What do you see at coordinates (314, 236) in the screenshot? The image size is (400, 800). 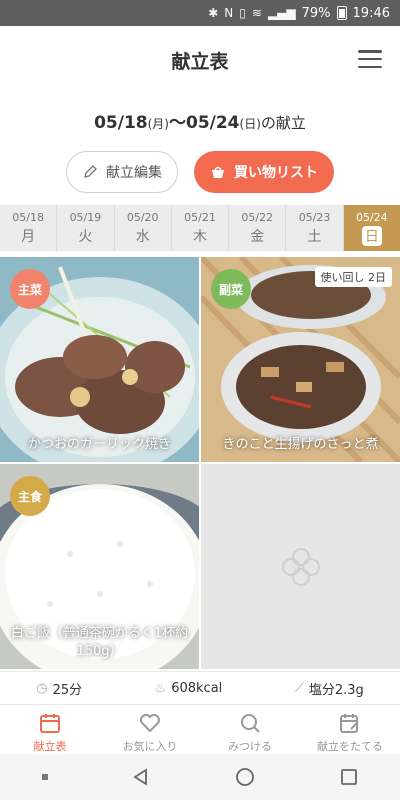 I see `day-weekday: 土` at bounding box center [314, 236].